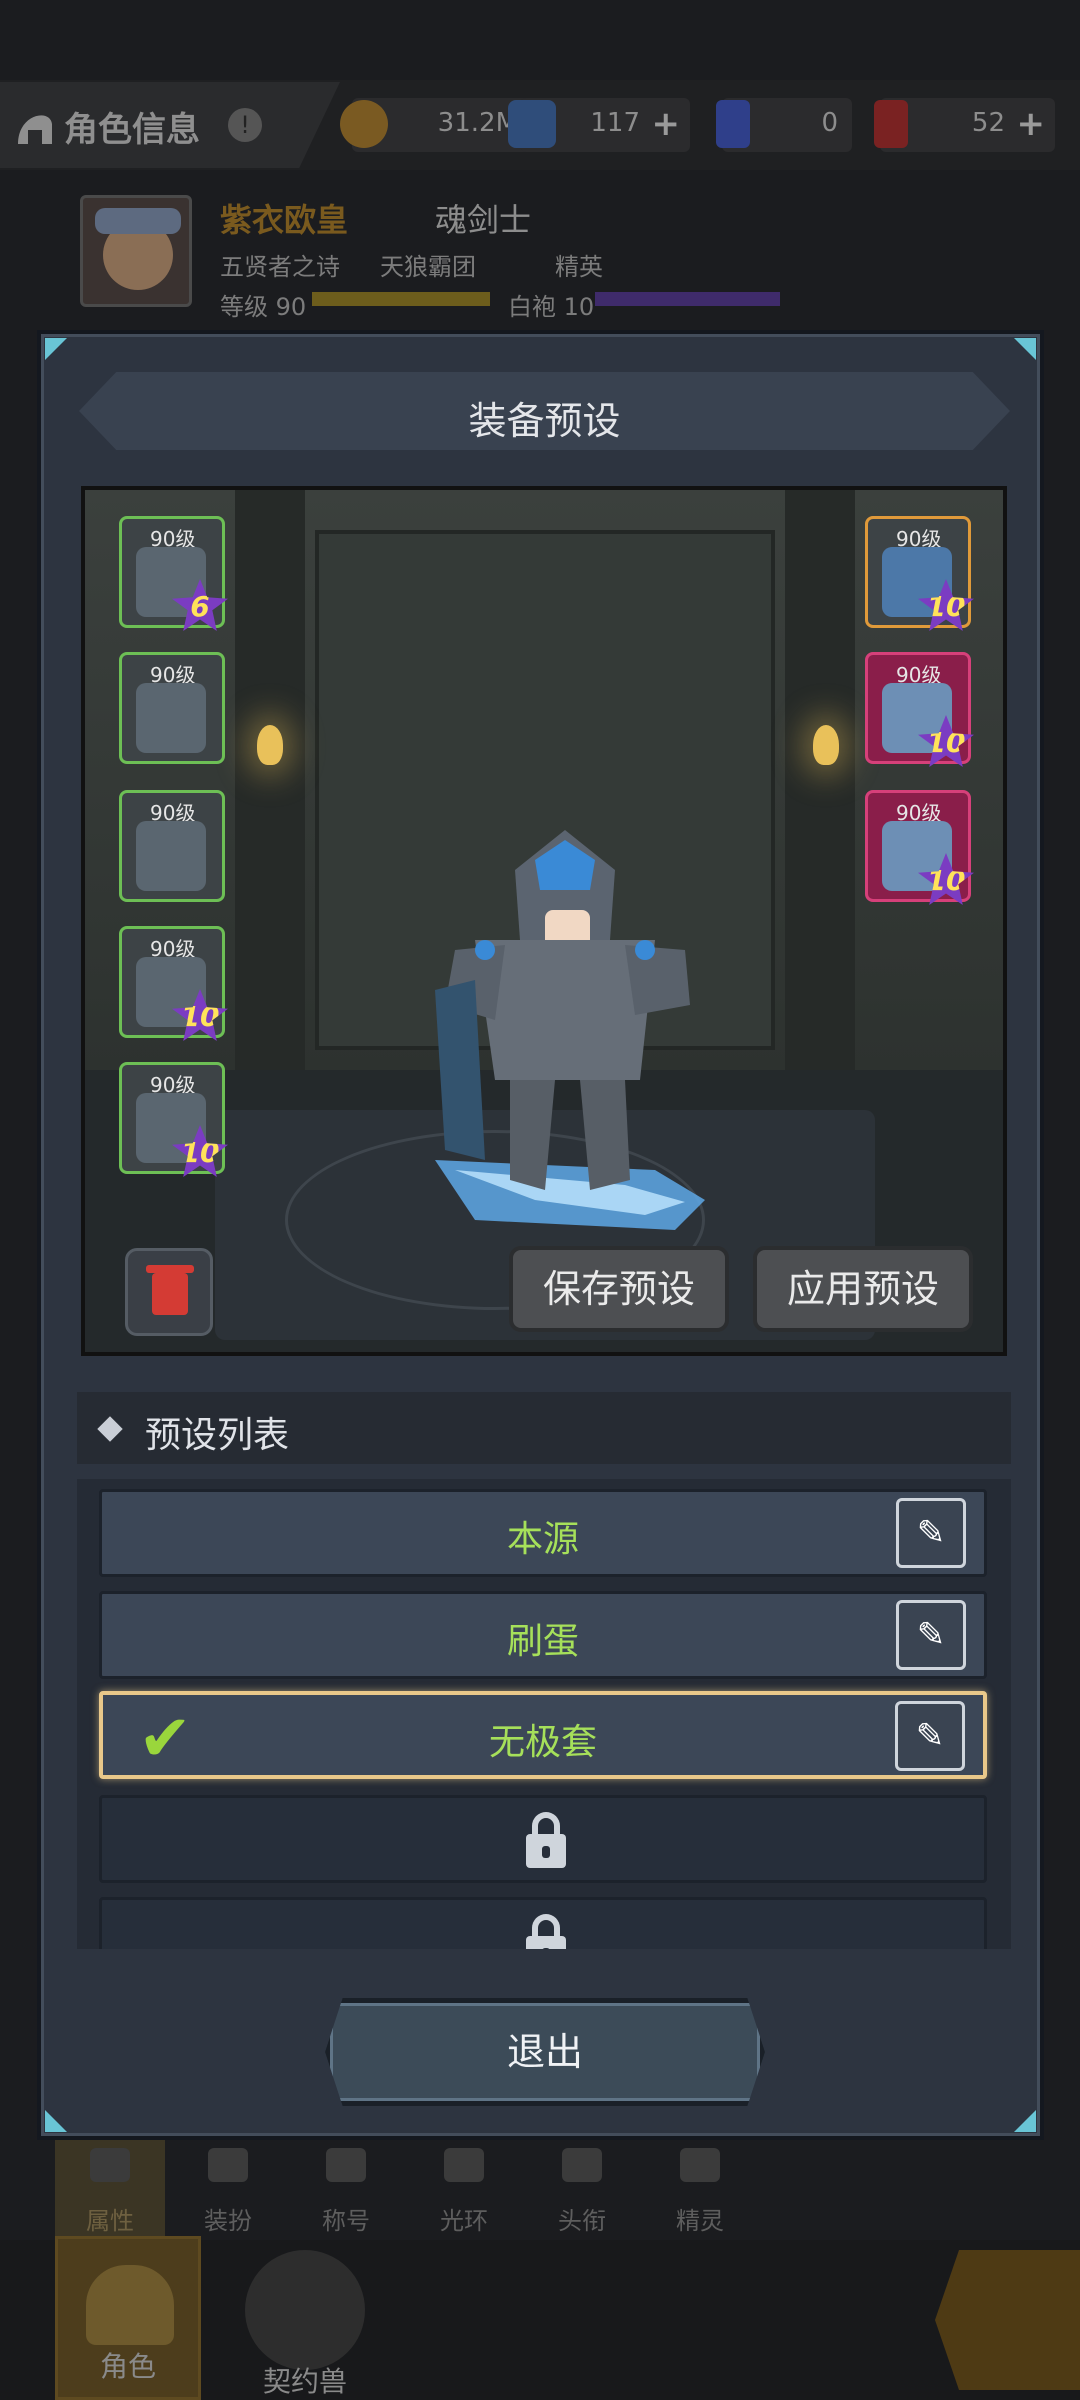 Image resolution: width=1080 pixels, height=2400 pixels. What do you see at coordinates (619, 1289) in the screenshot?
I see `save-preset-button: 保存预设` at bounding box center [619, 1289].